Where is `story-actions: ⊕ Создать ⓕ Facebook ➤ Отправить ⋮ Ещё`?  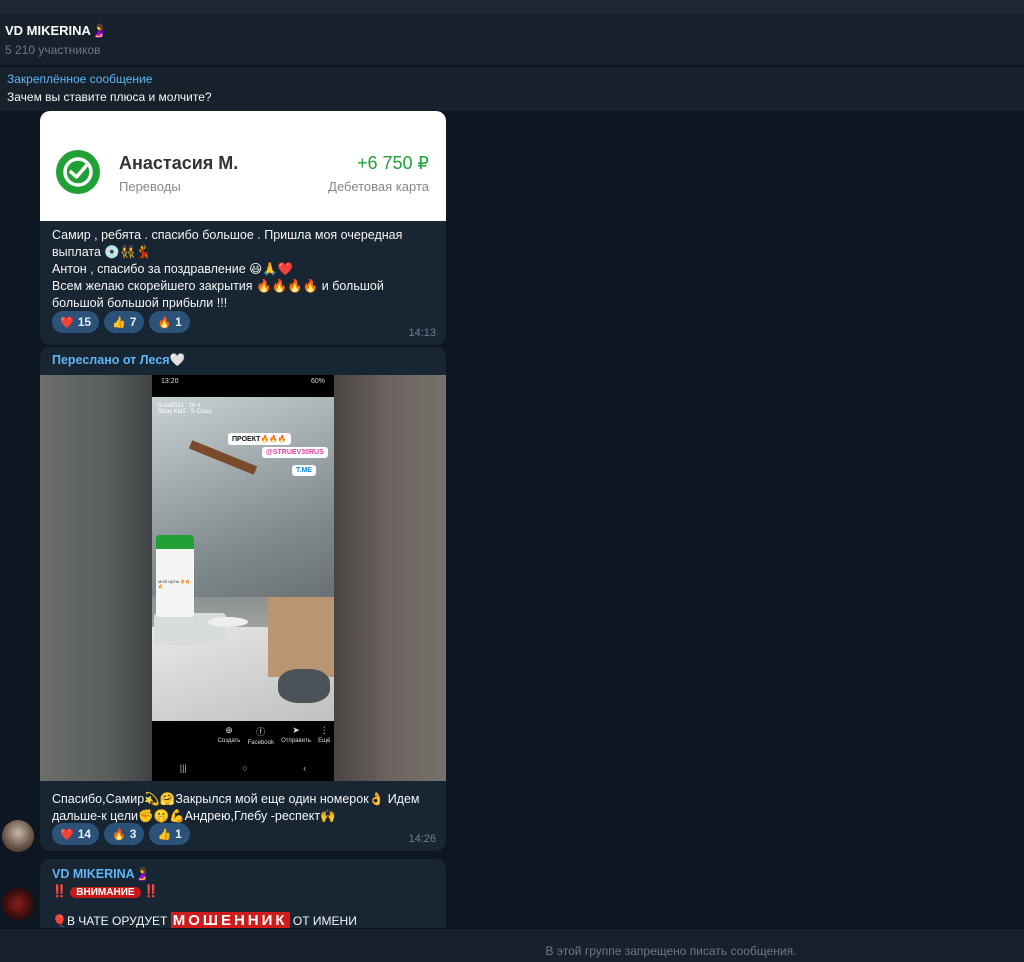
story-actions: ⊕ Создать ⓕ Facebook ➤ Отправить ⋮ Ещё is located at coordinates (274, 735).